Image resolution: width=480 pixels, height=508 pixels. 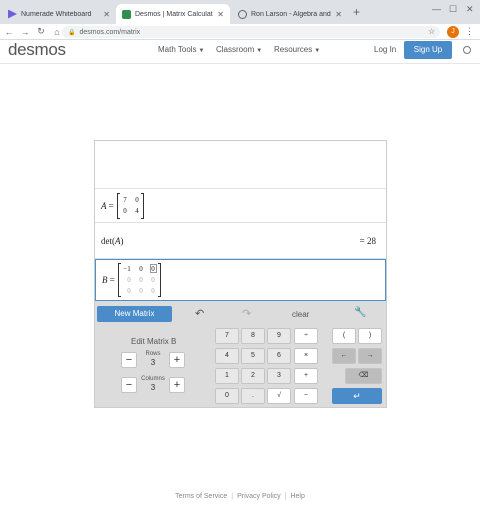 What do you see at coordinates (259, 496) in the screenshot?
I see `privacy-policy-link: Privacy Policy` at bounding box center [259, 496].